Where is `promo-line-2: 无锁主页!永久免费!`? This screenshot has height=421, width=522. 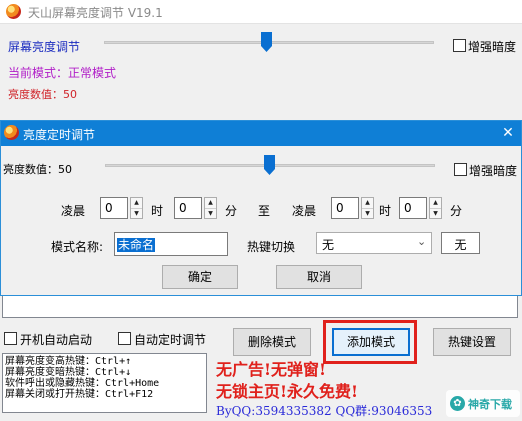
promo-line-2: 无锁主页!永久免费! is located at coordinates (287, 391).